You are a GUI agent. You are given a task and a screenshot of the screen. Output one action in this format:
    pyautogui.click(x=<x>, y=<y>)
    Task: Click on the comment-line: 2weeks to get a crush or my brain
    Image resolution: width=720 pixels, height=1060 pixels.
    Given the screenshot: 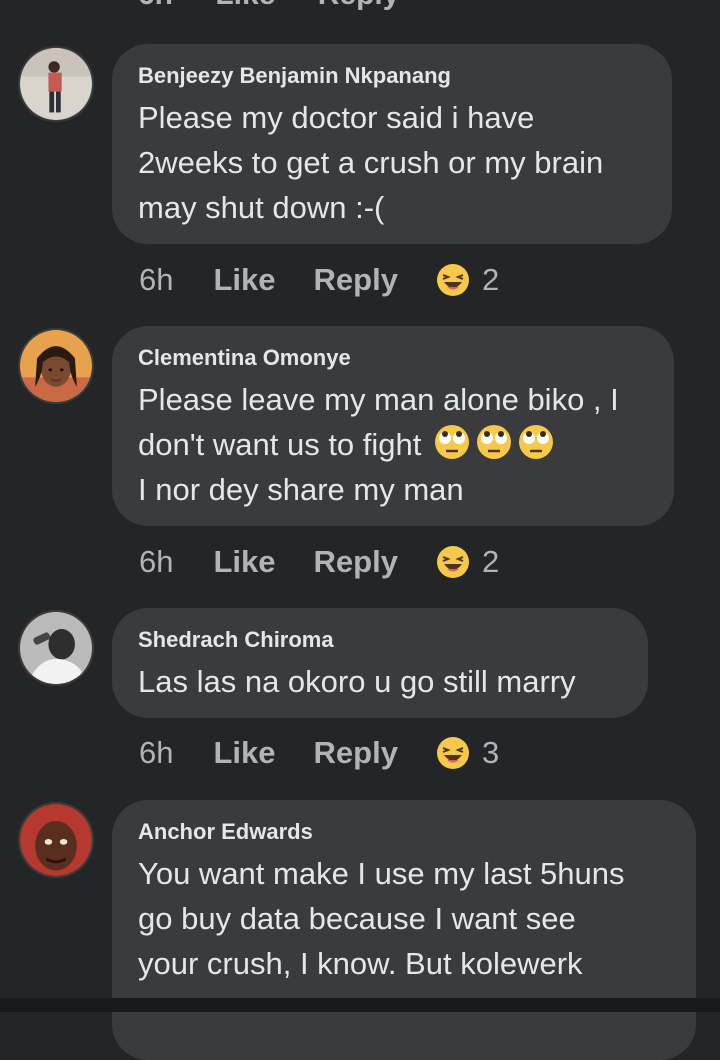 What is the action you would take?
    pyautogui.click(x=371, y=162)
    